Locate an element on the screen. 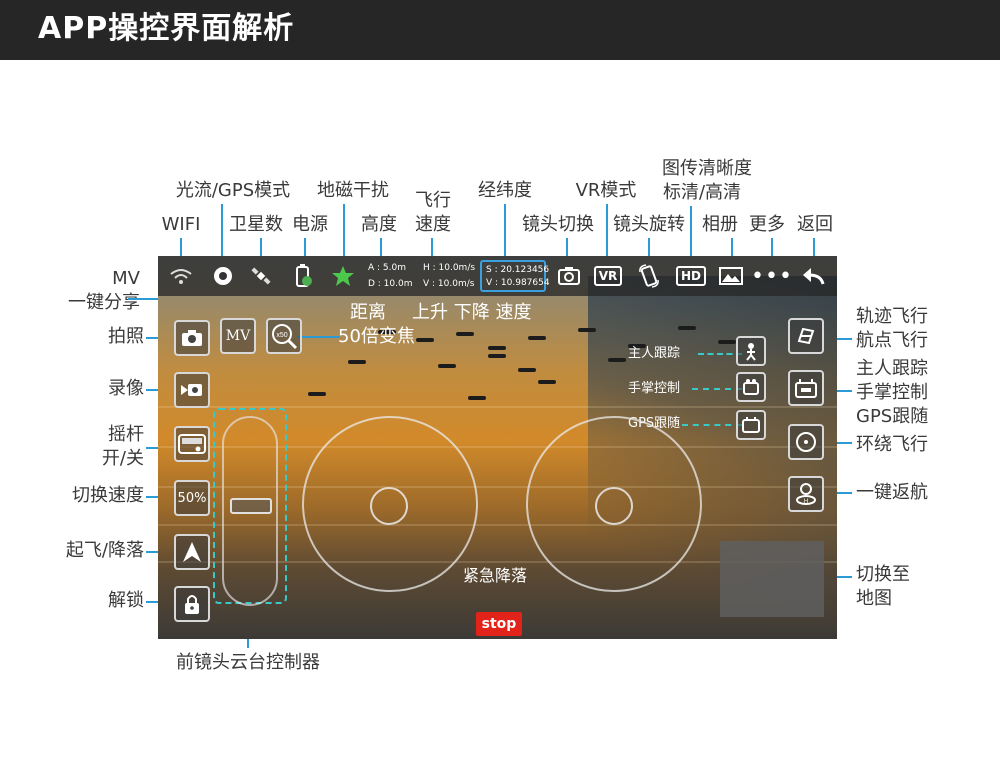  telemetry-distance: D : 10.0m is located at coordinates (390, 284).